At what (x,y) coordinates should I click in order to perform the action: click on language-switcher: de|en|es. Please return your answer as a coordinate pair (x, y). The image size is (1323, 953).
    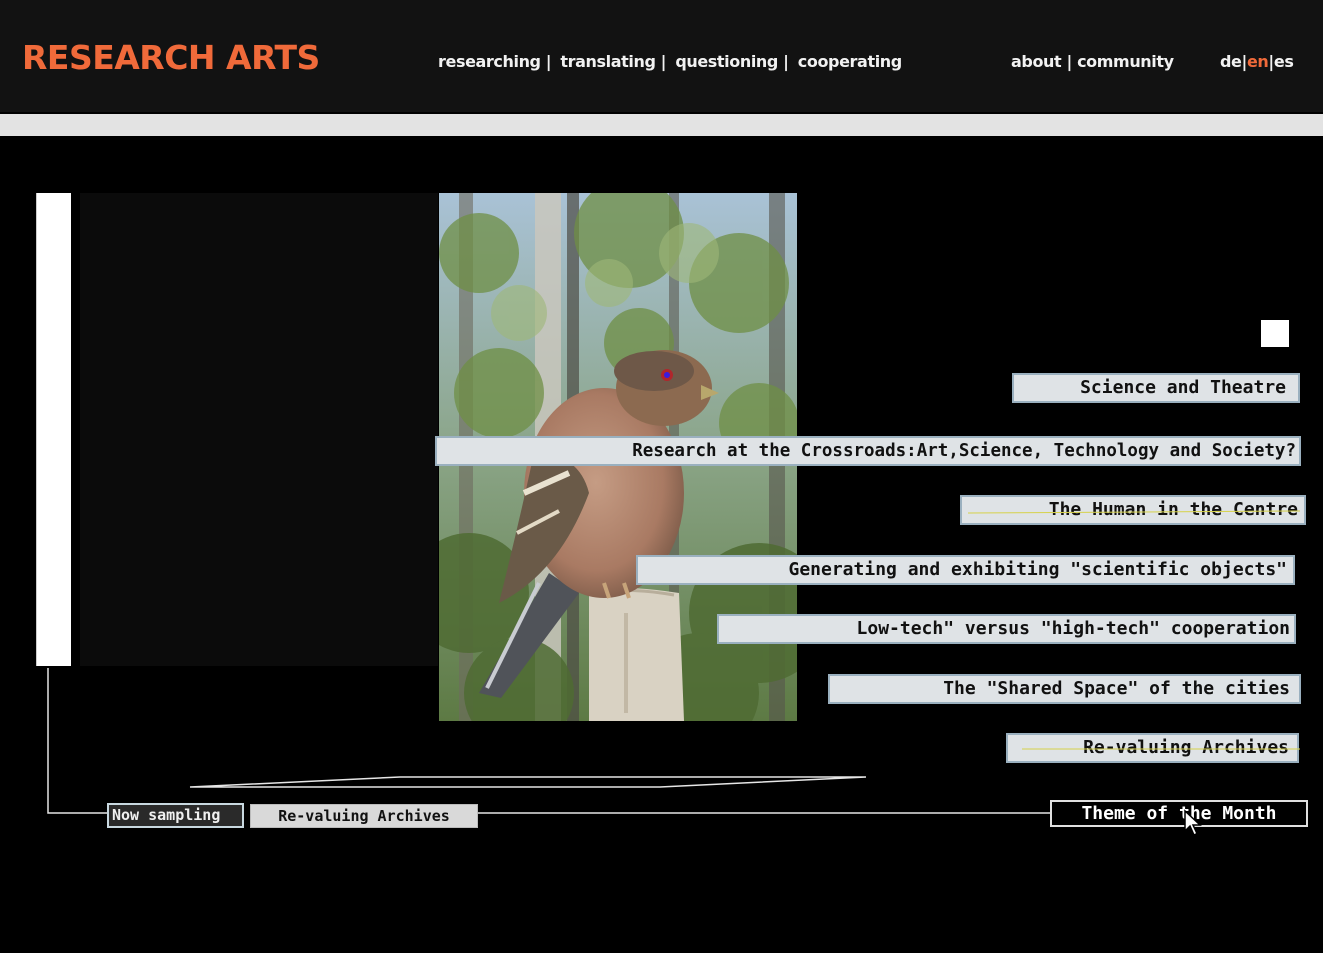
    Looking at the image, I should click on (1257, 61).